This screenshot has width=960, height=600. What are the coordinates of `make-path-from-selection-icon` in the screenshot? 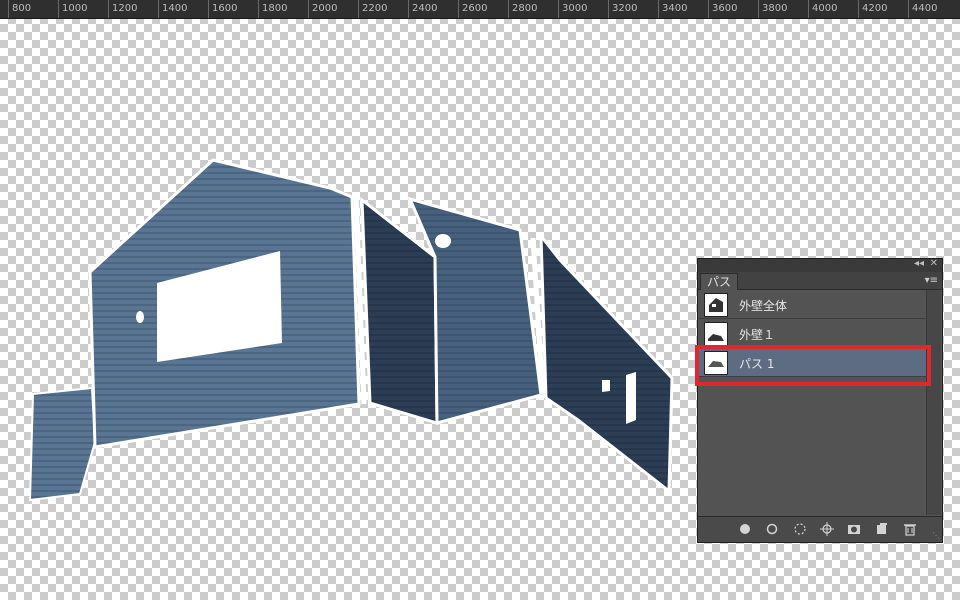 It's located at (827, 529).